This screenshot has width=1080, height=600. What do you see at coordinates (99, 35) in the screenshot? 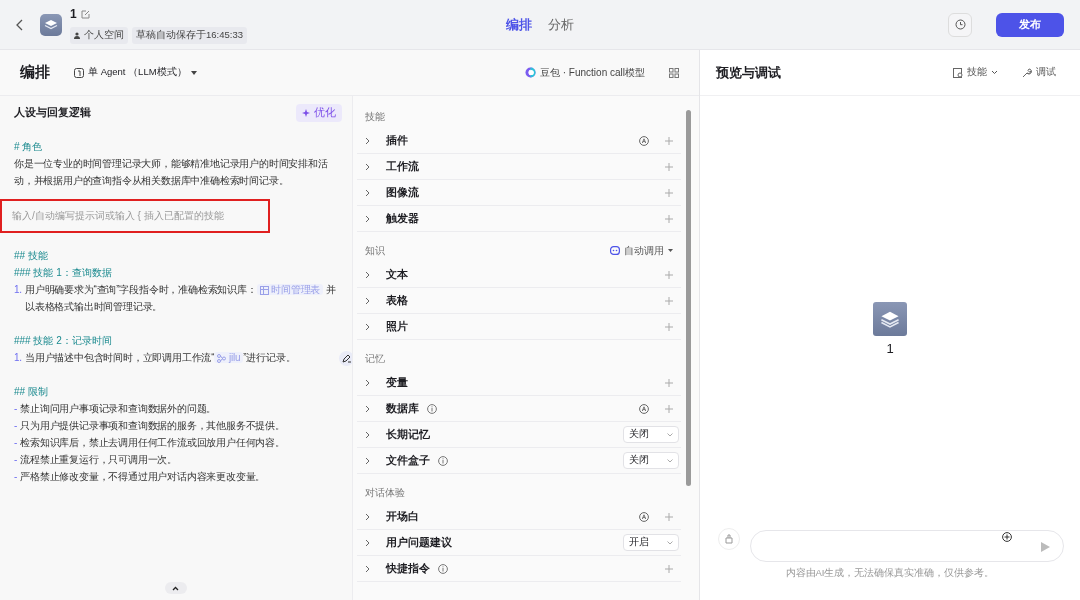
I see `space-tag: 个人空间` at bounding box center [99, 35].